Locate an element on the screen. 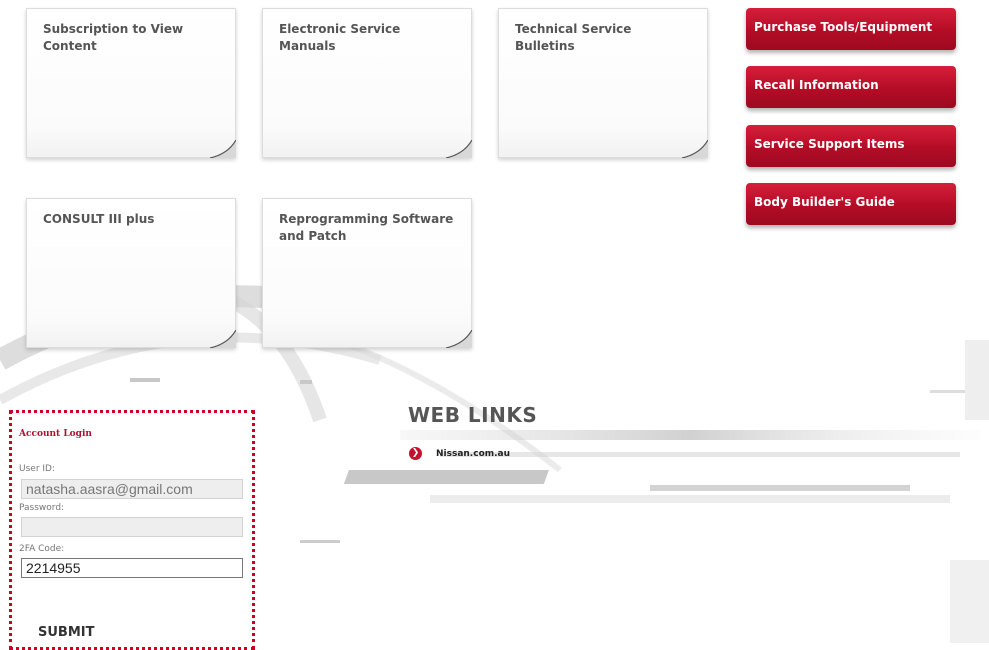  user-id-label: User ID: is located at coordinates (37, 469).